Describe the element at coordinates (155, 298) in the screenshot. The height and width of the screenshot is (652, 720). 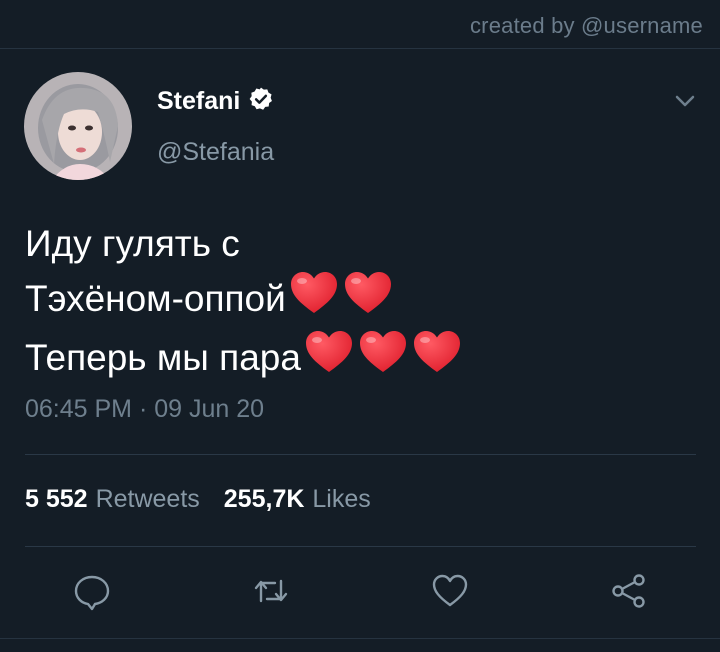
I see `tweet-line-text: Тэхёном-оппой` at that location.